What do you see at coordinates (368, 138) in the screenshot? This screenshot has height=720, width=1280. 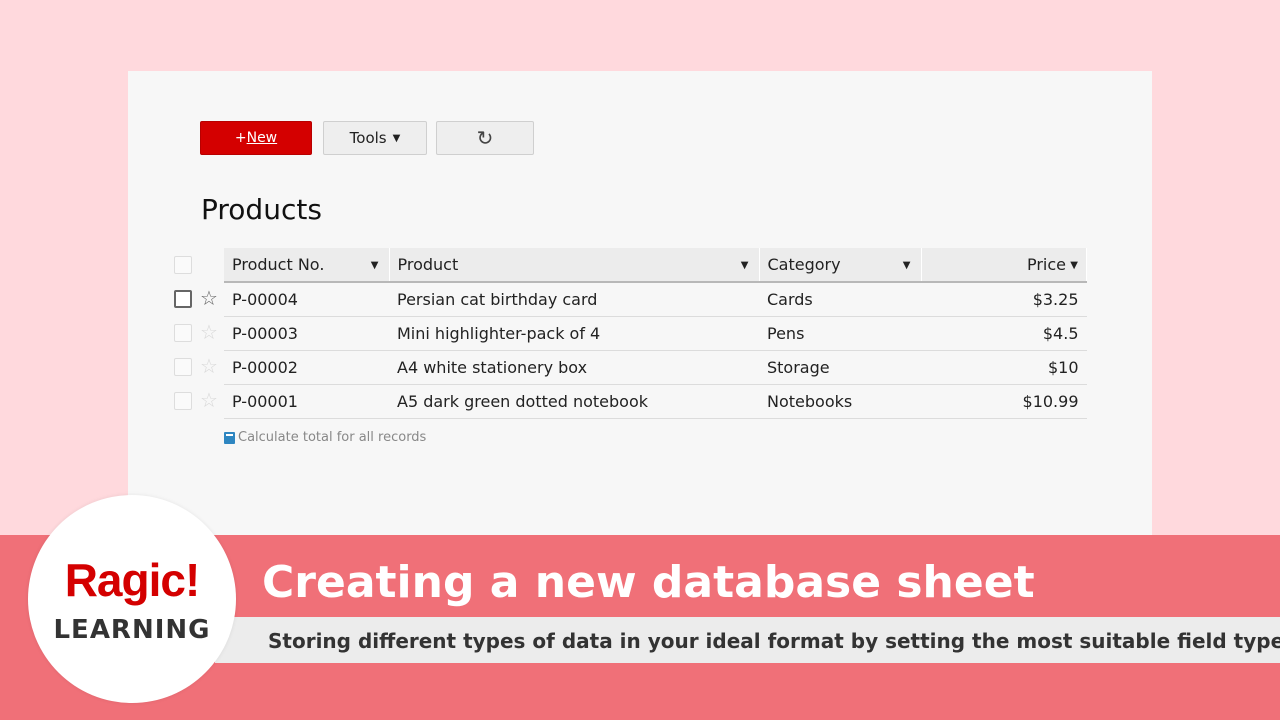 I see `tools-button-label: Tools` at bounding box center [368, 138].